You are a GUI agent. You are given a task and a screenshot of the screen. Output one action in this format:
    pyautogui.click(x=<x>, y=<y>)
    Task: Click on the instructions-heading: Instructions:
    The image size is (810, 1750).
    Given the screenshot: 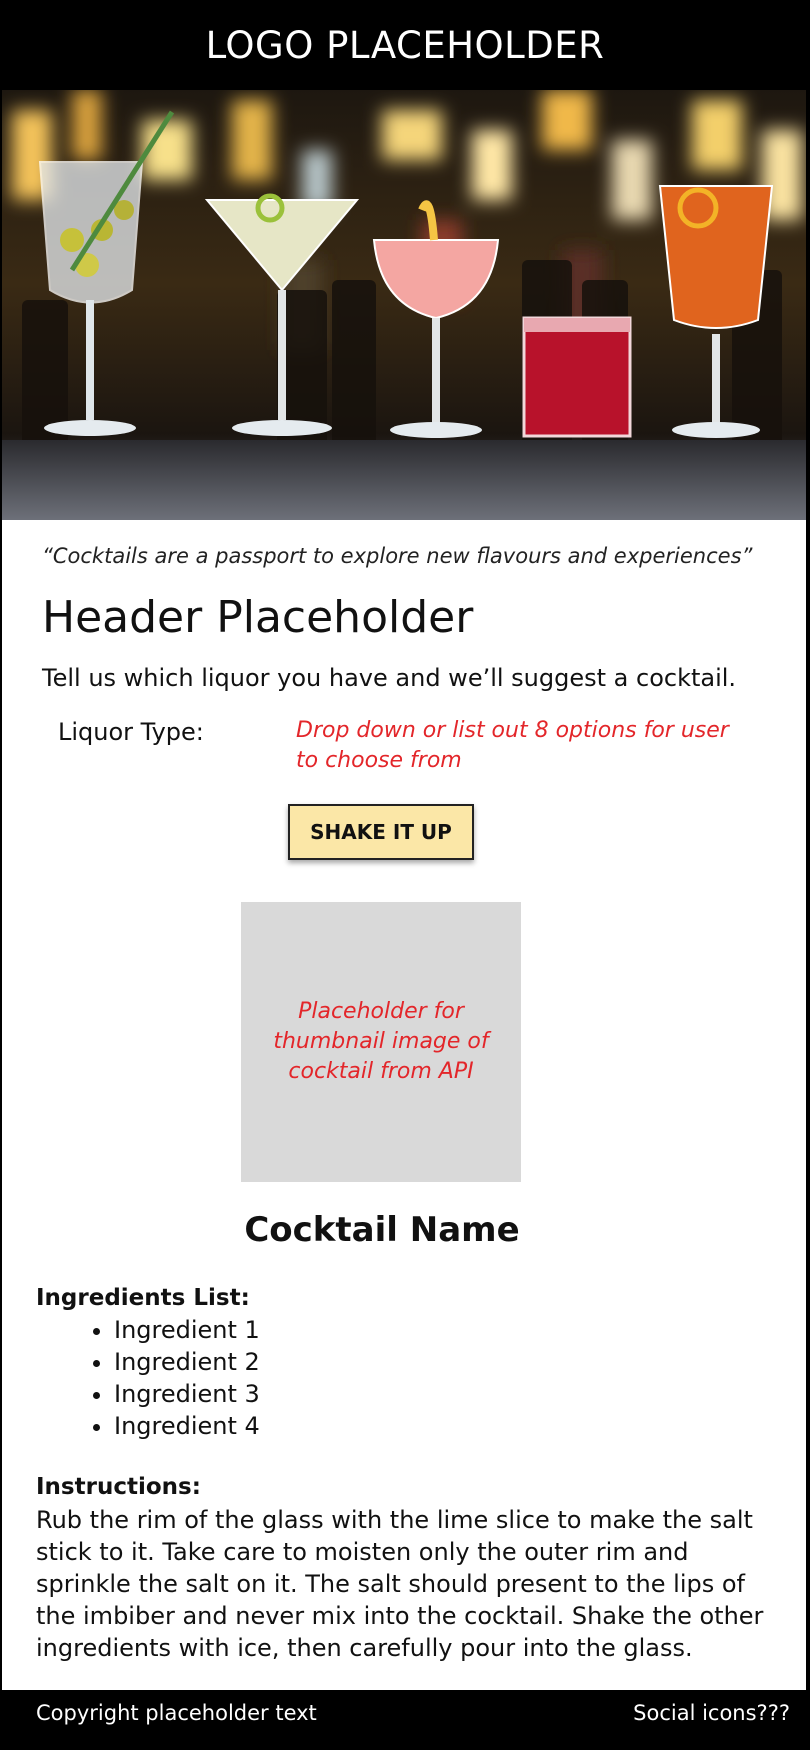 What is the action you would take?
    pyautogui.click(x=118, y=1487)
    